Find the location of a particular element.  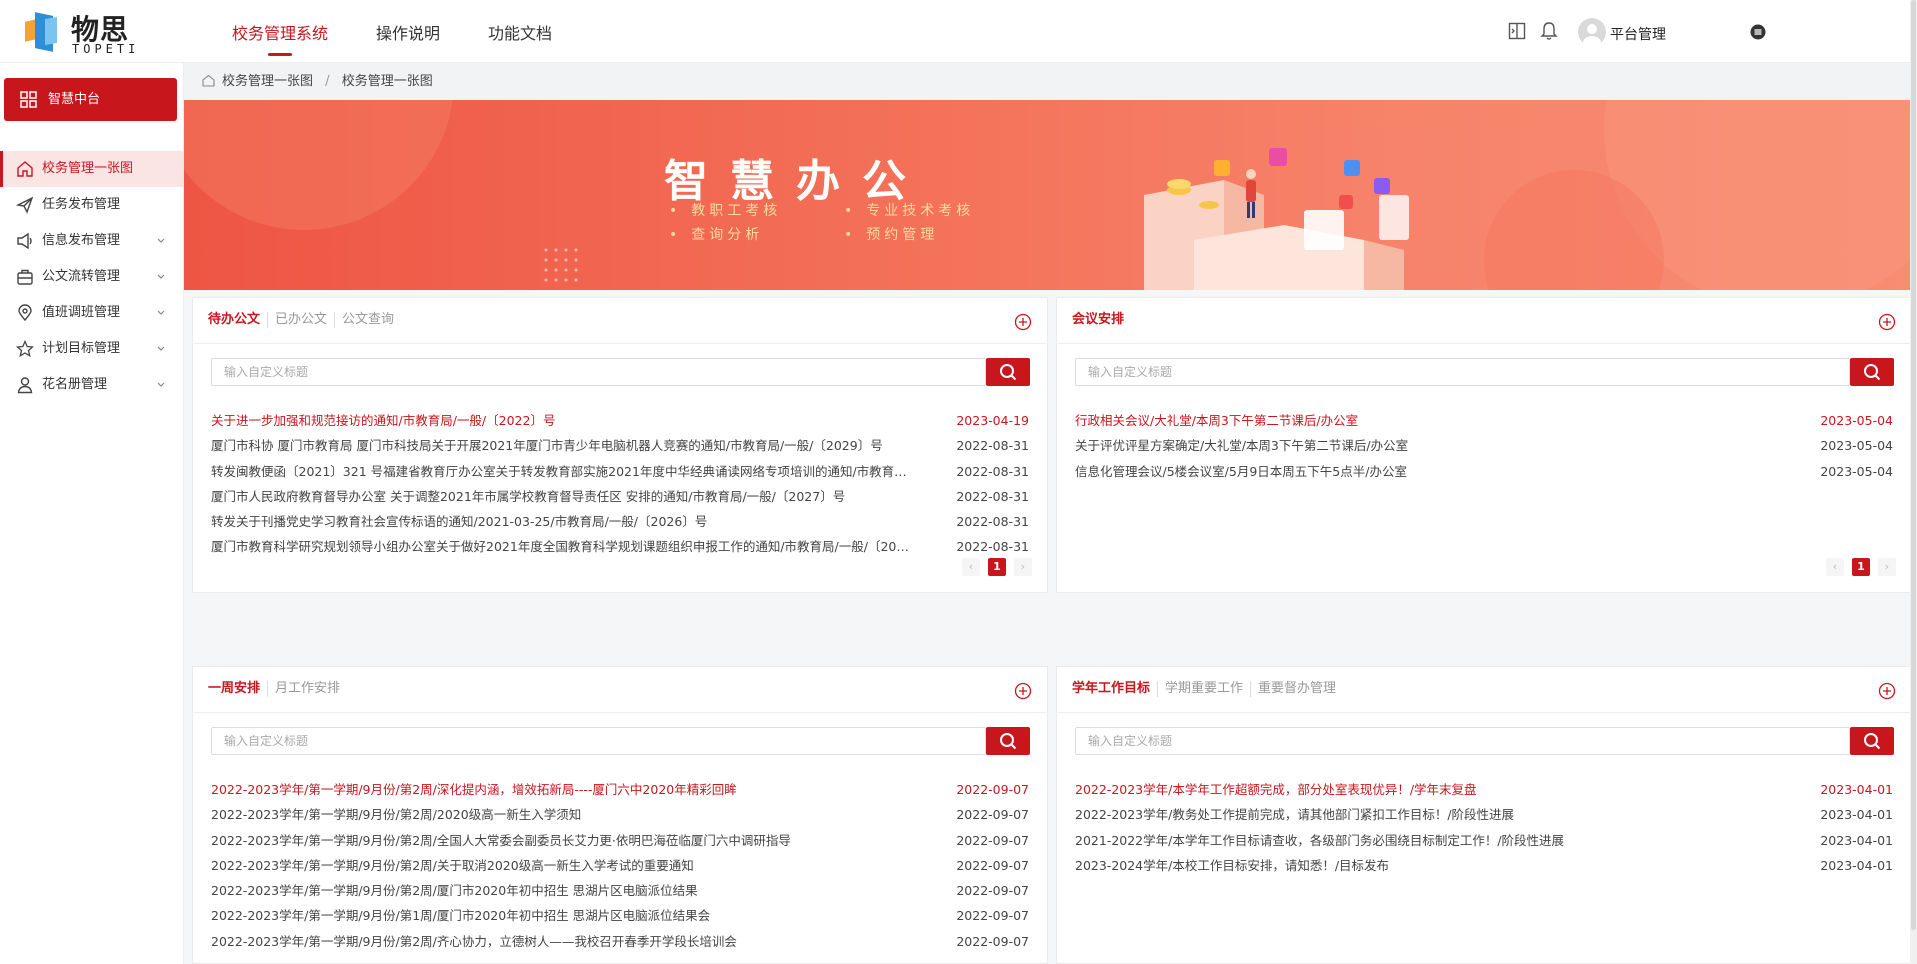

list-item: 行政相关会议/大礼堂/本周3下午第二节课后/办公室 2023-05-04 is located at coordinates (1484, 420).